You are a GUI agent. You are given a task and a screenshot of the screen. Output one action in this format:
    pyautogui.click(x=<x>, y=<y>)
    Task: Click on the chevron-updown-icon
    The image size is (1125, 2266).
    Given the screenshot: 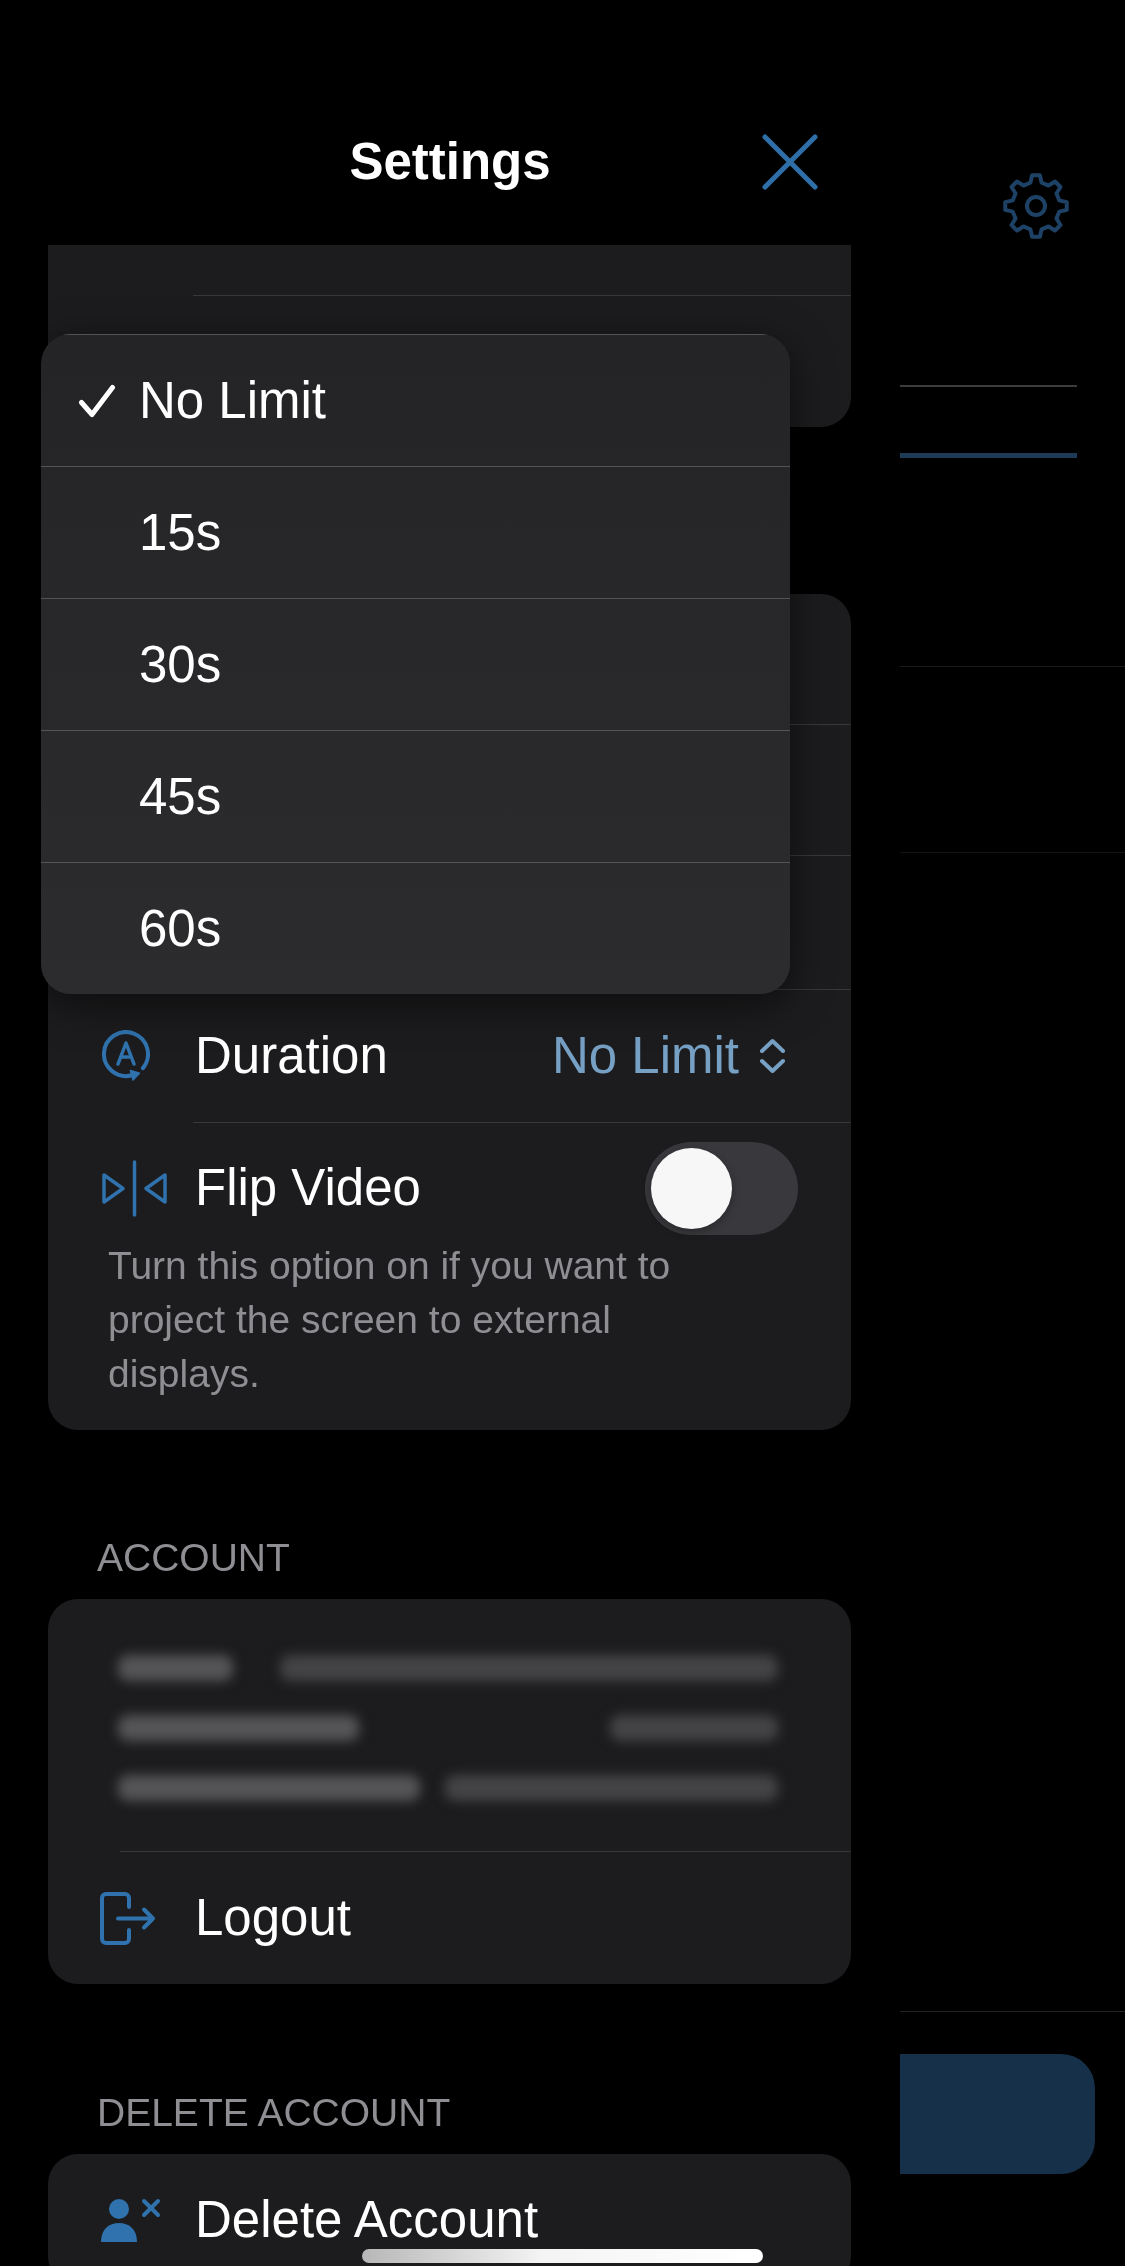 What is the action you would take?
    pyautogui.click(x=772, y=1056)
    